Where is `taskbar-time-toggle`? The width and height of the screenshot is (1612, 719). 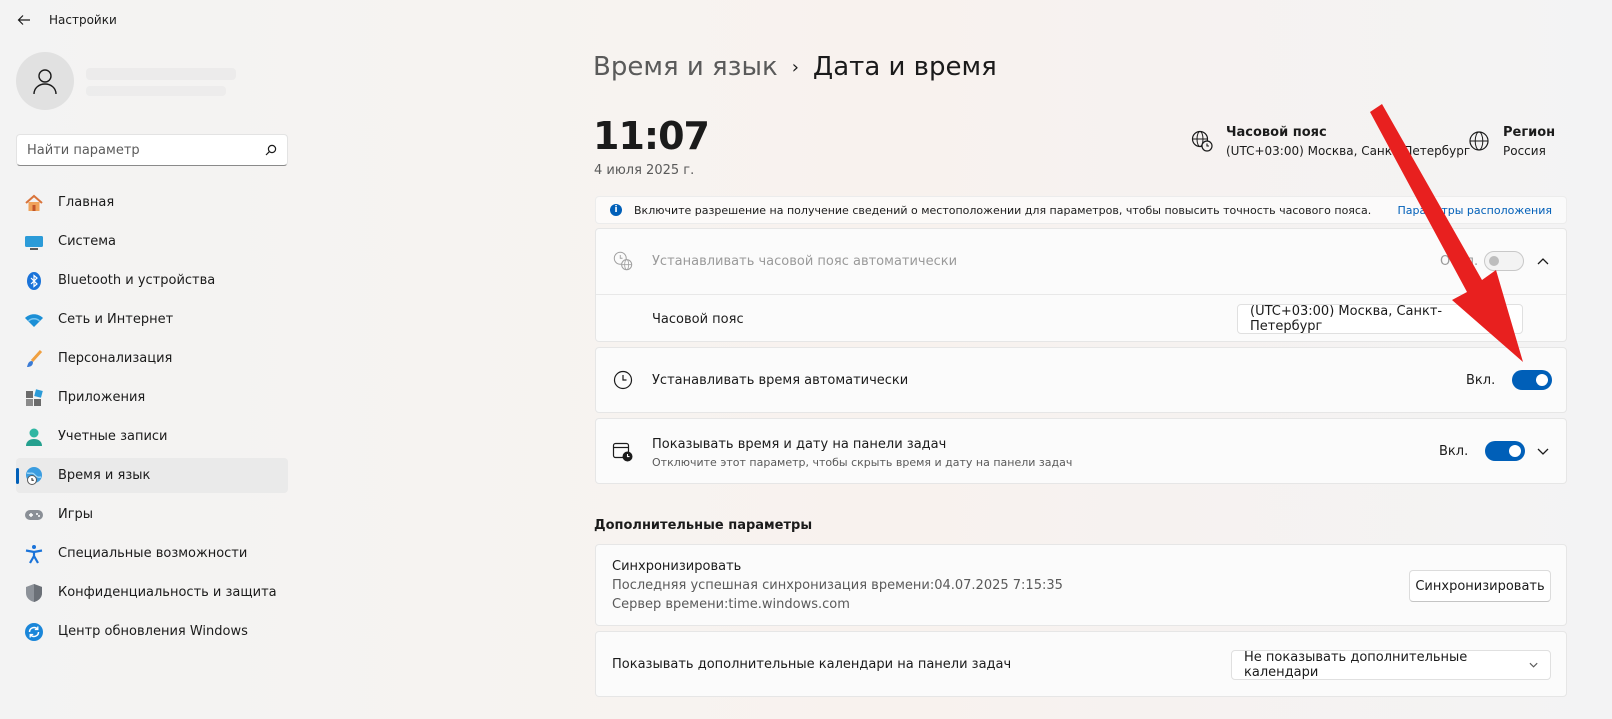 taskbar-time-toggle is located at coordinates (1505, 451).